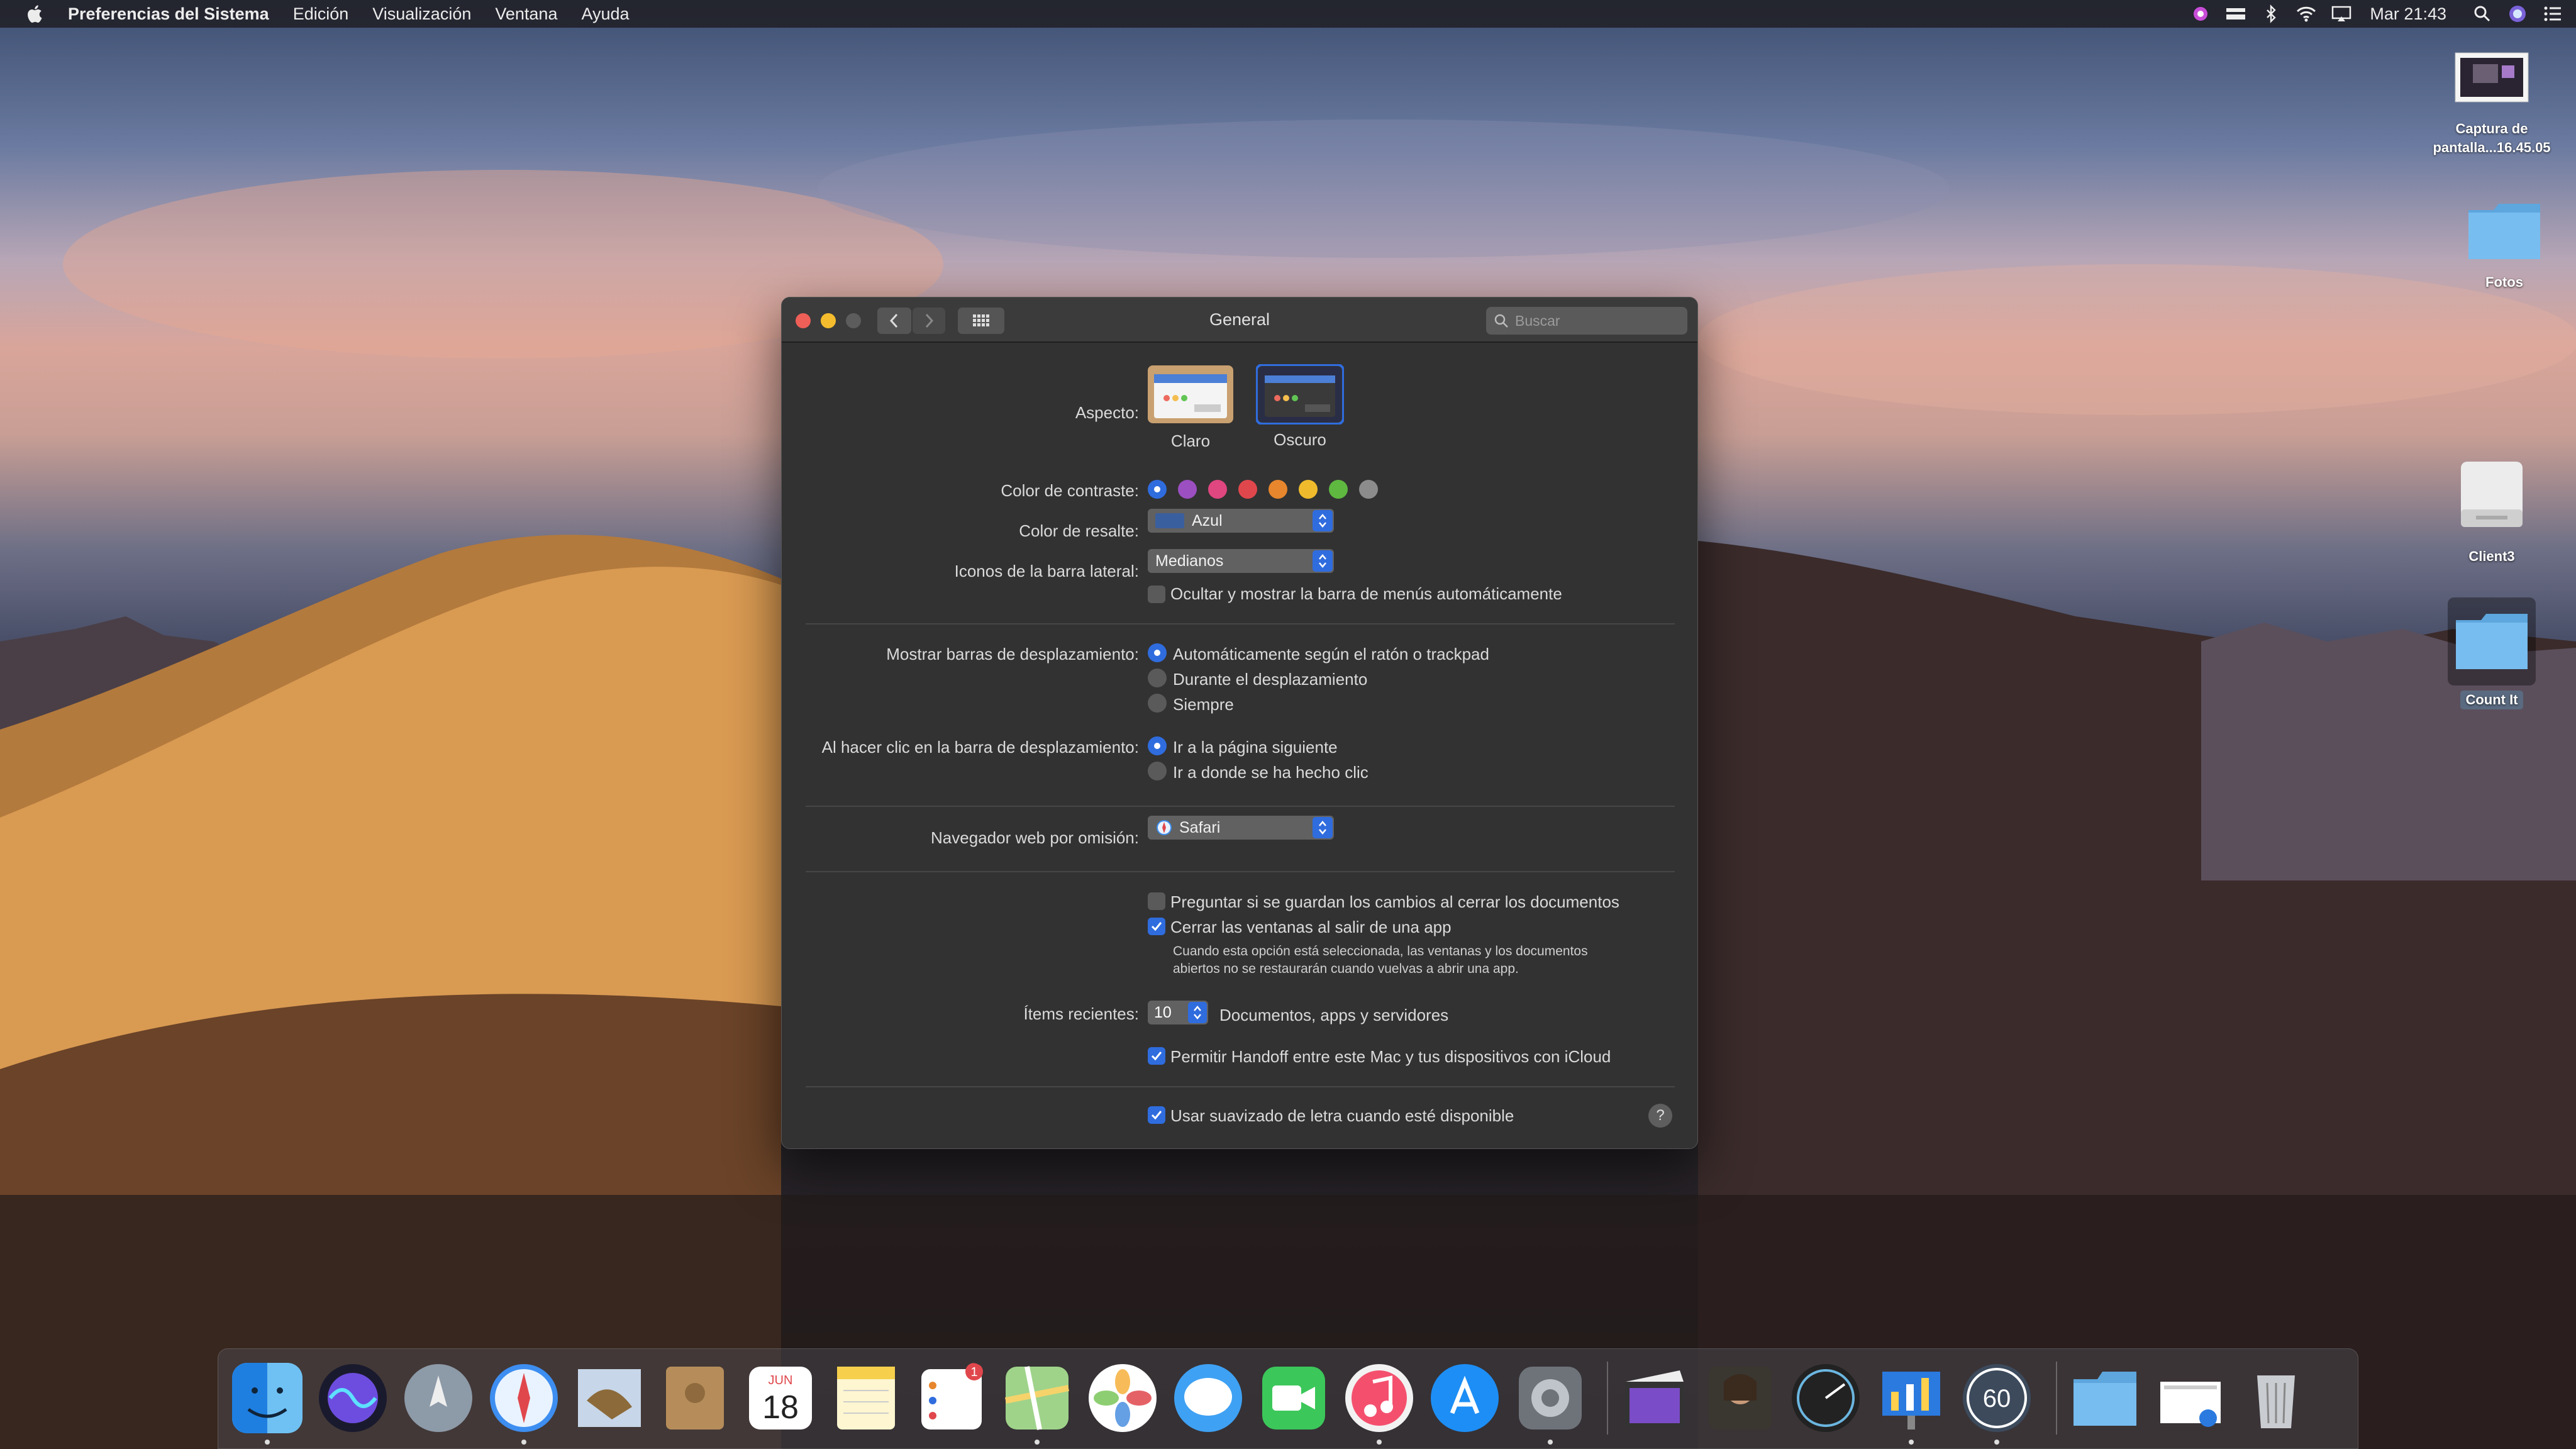 This screenshot has height=1449, width=2576. Describe the element at coordinates (2504, 282) in the screenshot. I see `desktop-icon-label: Fotos` at that location.